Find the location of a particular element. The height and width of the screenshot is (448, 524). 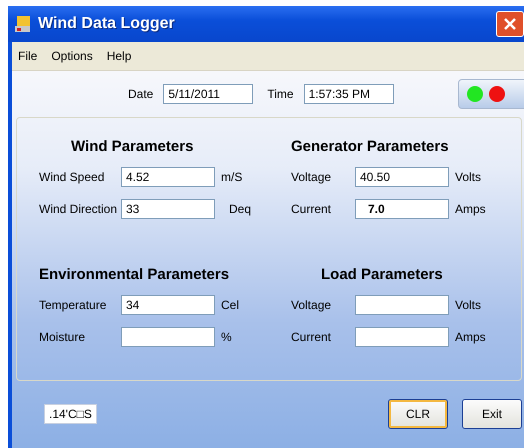

field-label: Wind Direction is located at coordinates (78, 209).